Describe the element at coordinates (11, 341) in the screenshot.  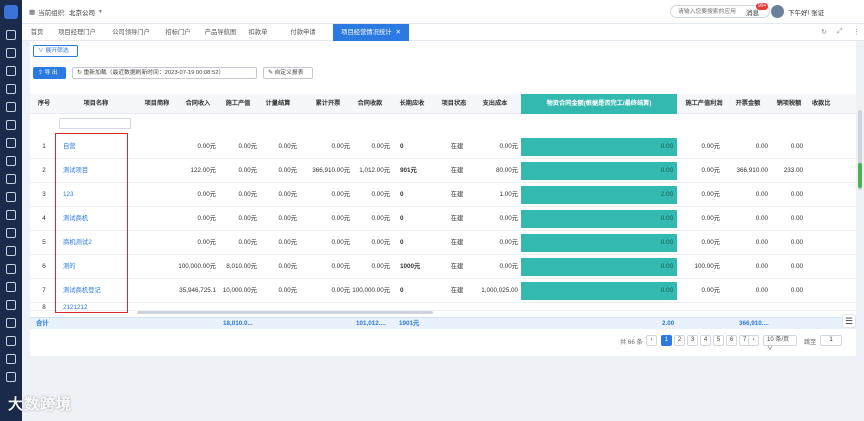
I see `nav-link-icon` at that location.